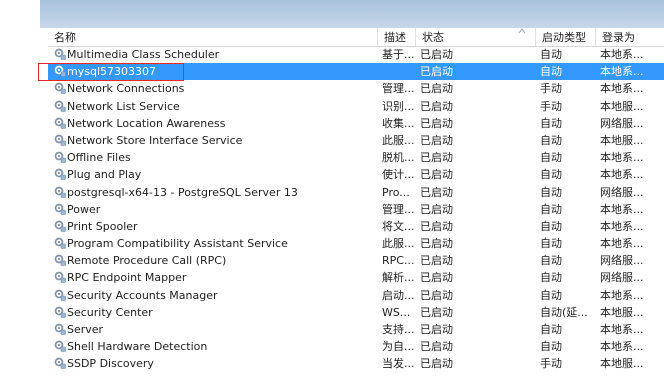 The width and height of the screenshot is (664, 380). Describe the element at coordinates (182, 192) in the screenshot. I see `service-name: postgresql-x64-13 - PostgreSQL Server 13` at that location.